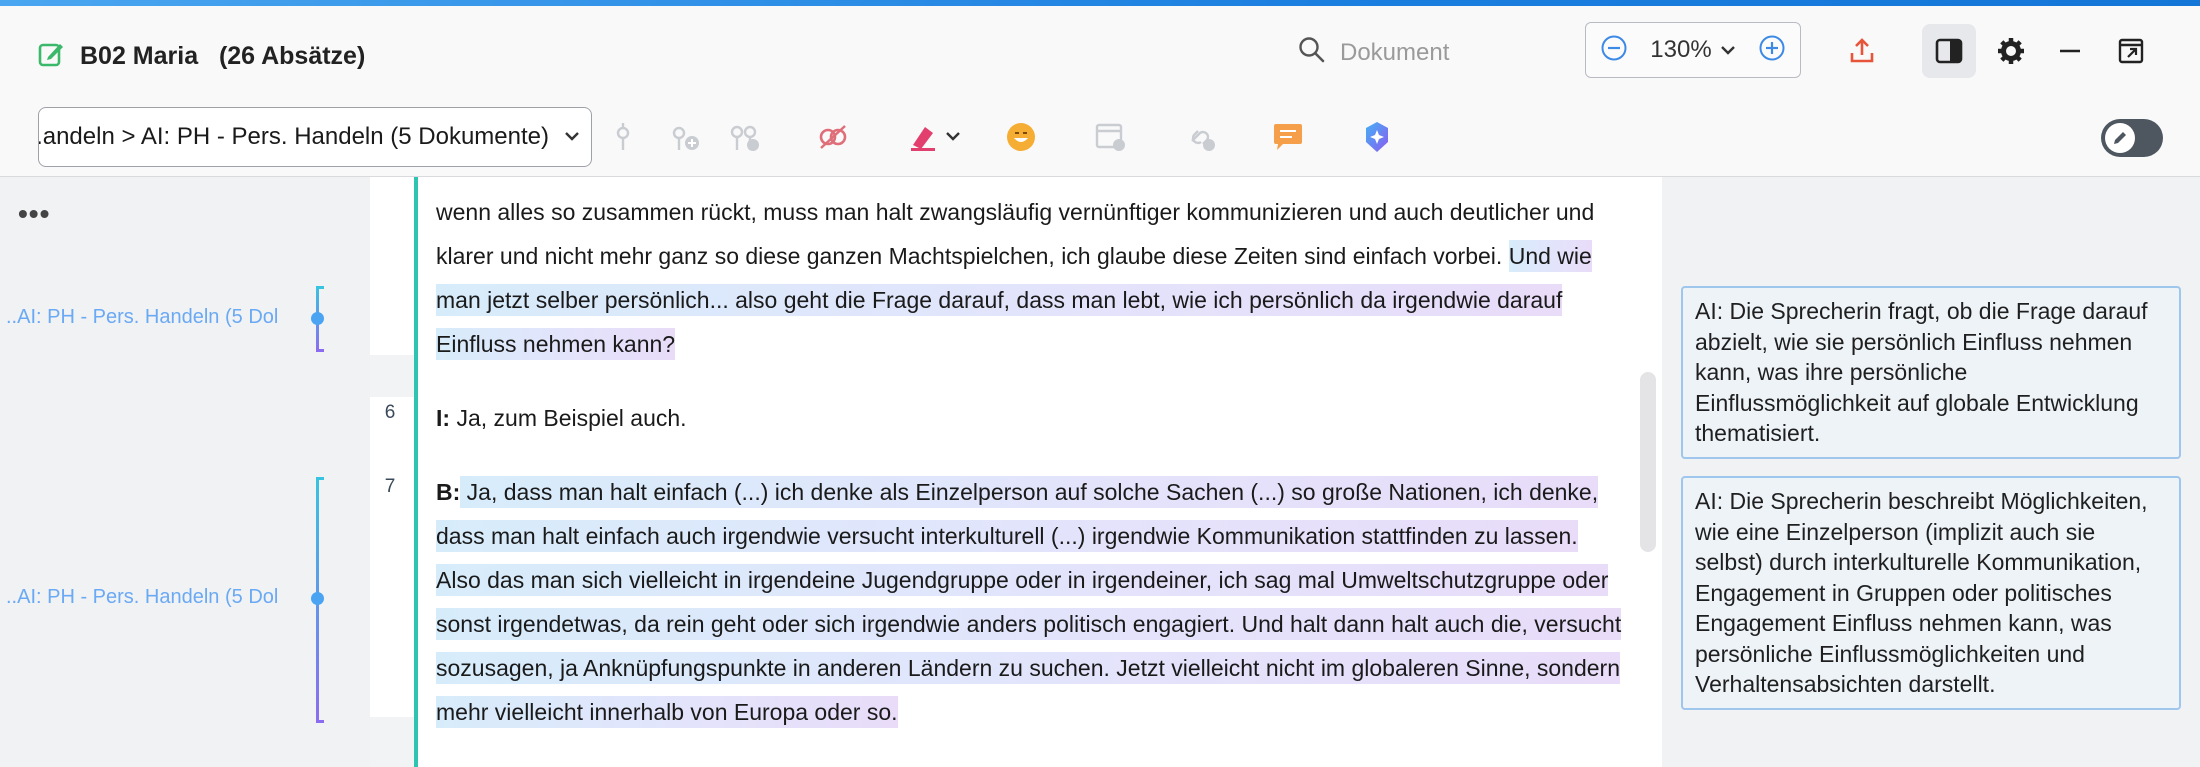 Image resolution: width=2200 pixels, height=767 pixels. I want to click on paragraph-number-column, so click(393, 472).